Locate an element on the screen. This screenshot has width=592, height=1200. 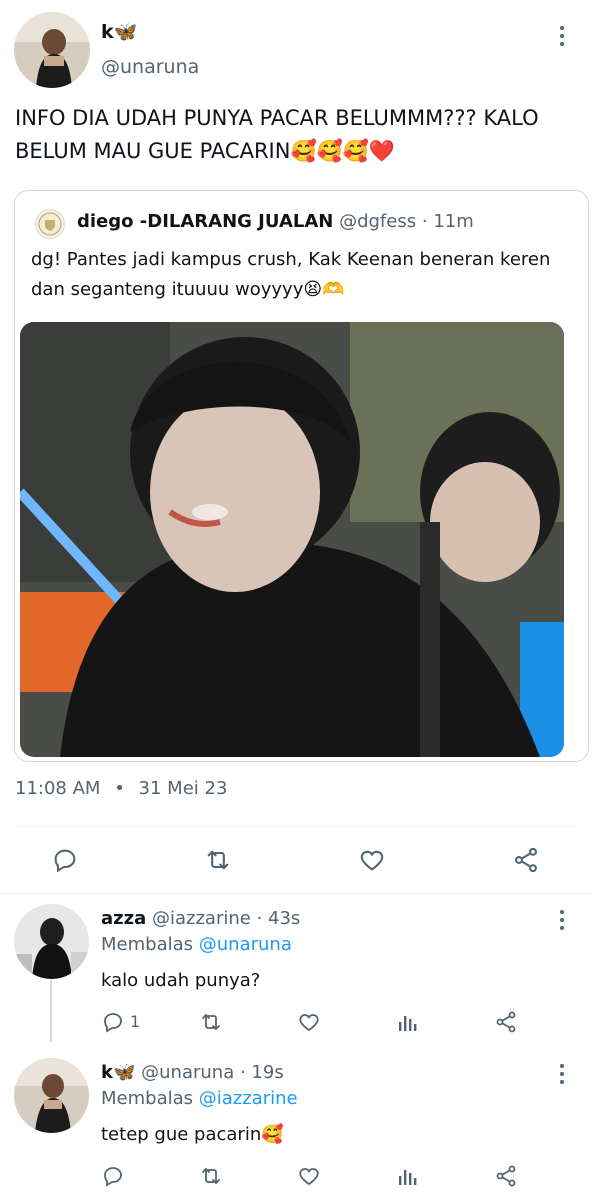
reply-text: tetep gue pacarin🥰 is located at coordinates (192, 1134).